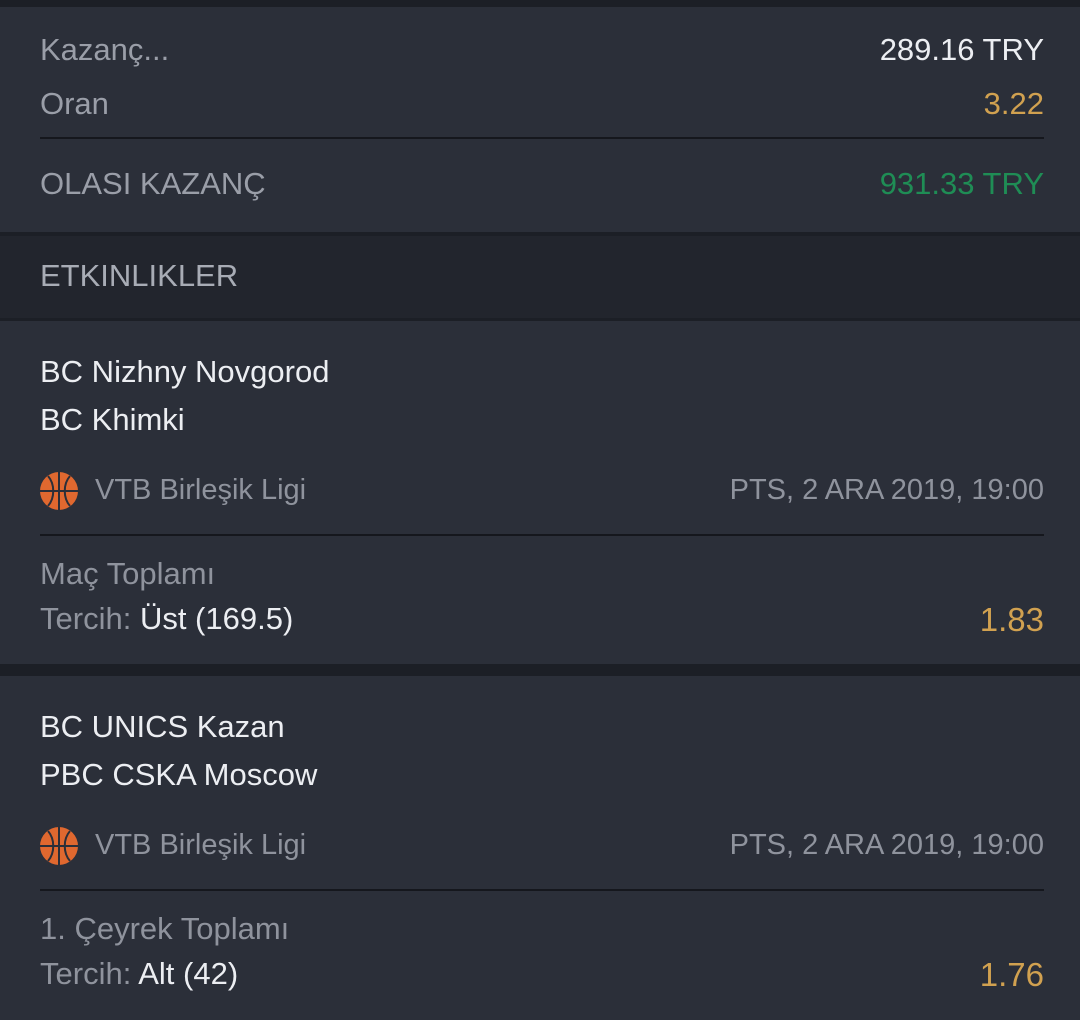  What do you see at coordinates (139, 275) in the screenshot?
I see `events-header-label: ETKINLIKLER` at bounding box center [139, 275].